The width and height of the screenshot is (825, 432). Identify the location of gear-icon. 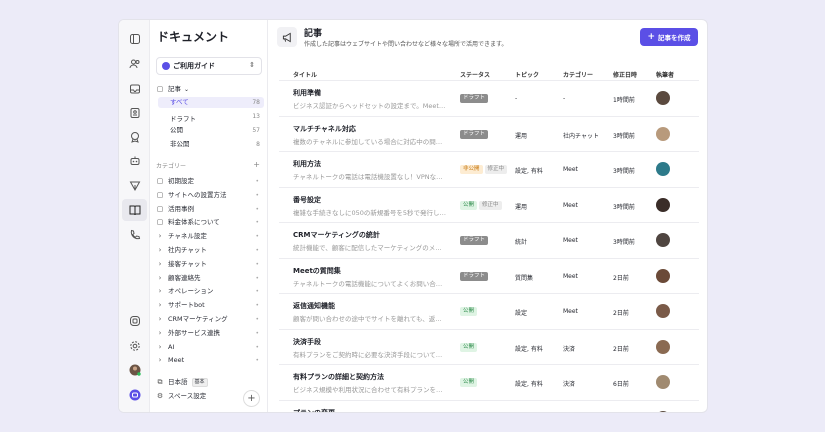
(134, 345).